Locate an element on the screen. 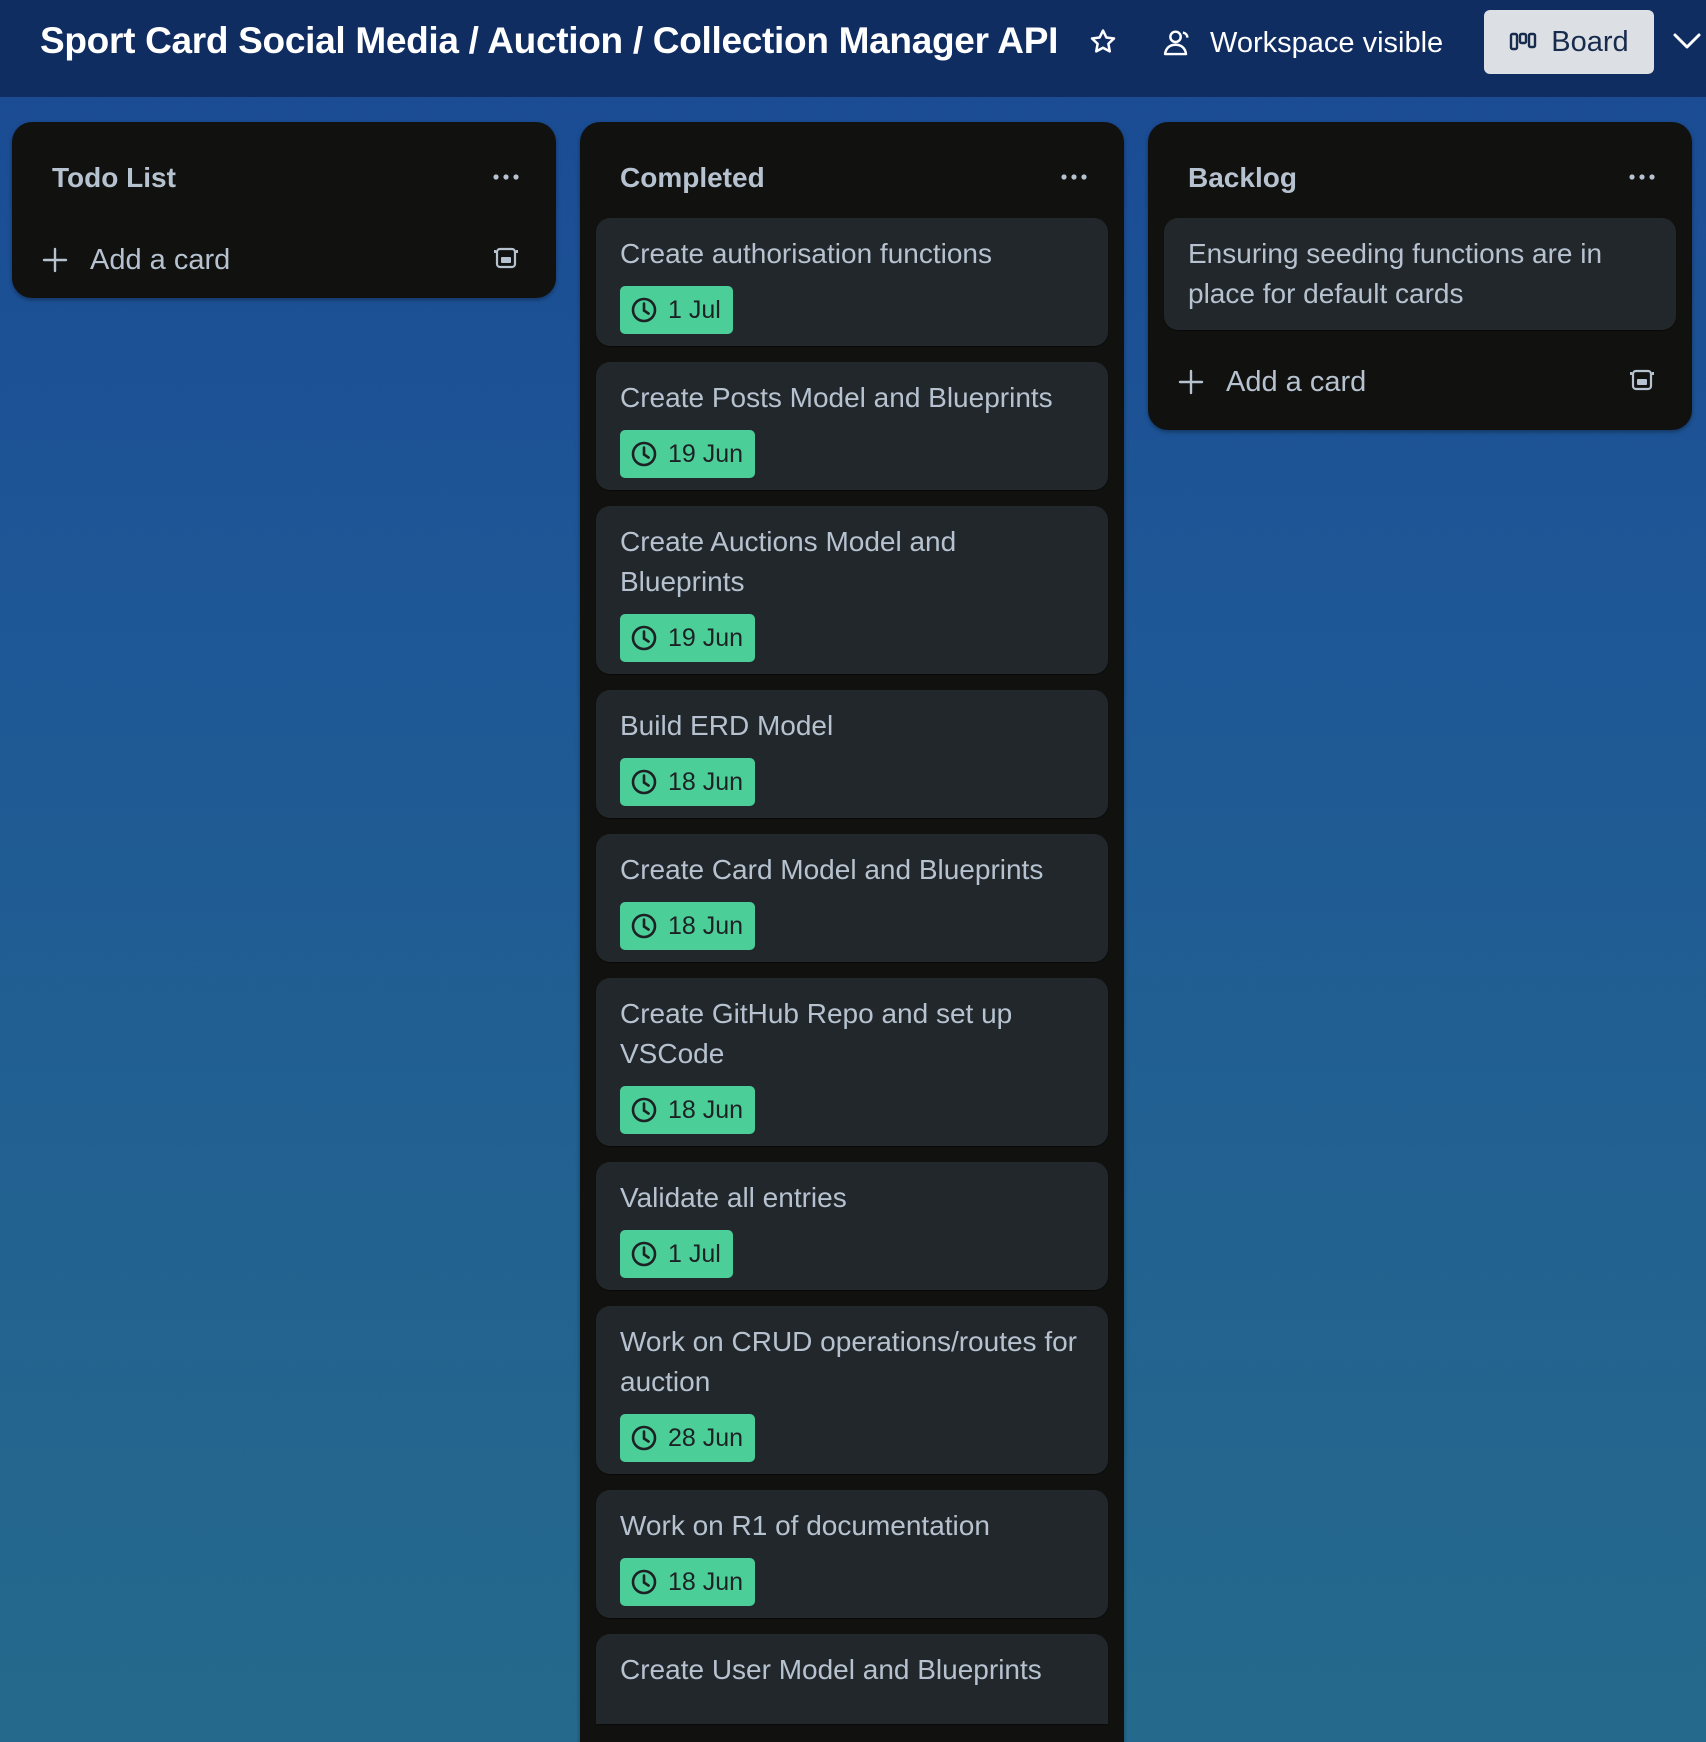 This screenshot has height=1742, width=1706. visibility-button: Workspace visible is located at coordinates (1302, 43).